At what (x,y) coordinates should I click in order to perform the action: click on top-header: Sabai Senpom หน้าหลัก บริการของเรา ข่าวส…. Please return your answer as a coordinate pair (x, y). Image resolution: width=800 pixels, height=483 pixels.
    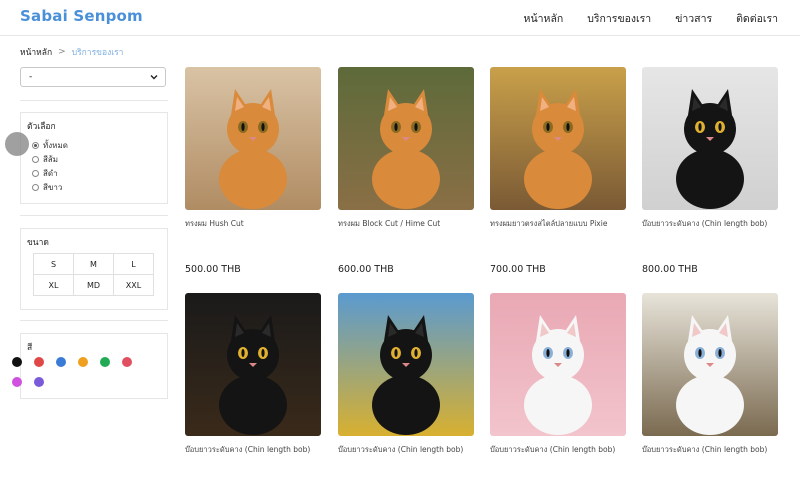
    Looking at the image, I should click on (400, 18).